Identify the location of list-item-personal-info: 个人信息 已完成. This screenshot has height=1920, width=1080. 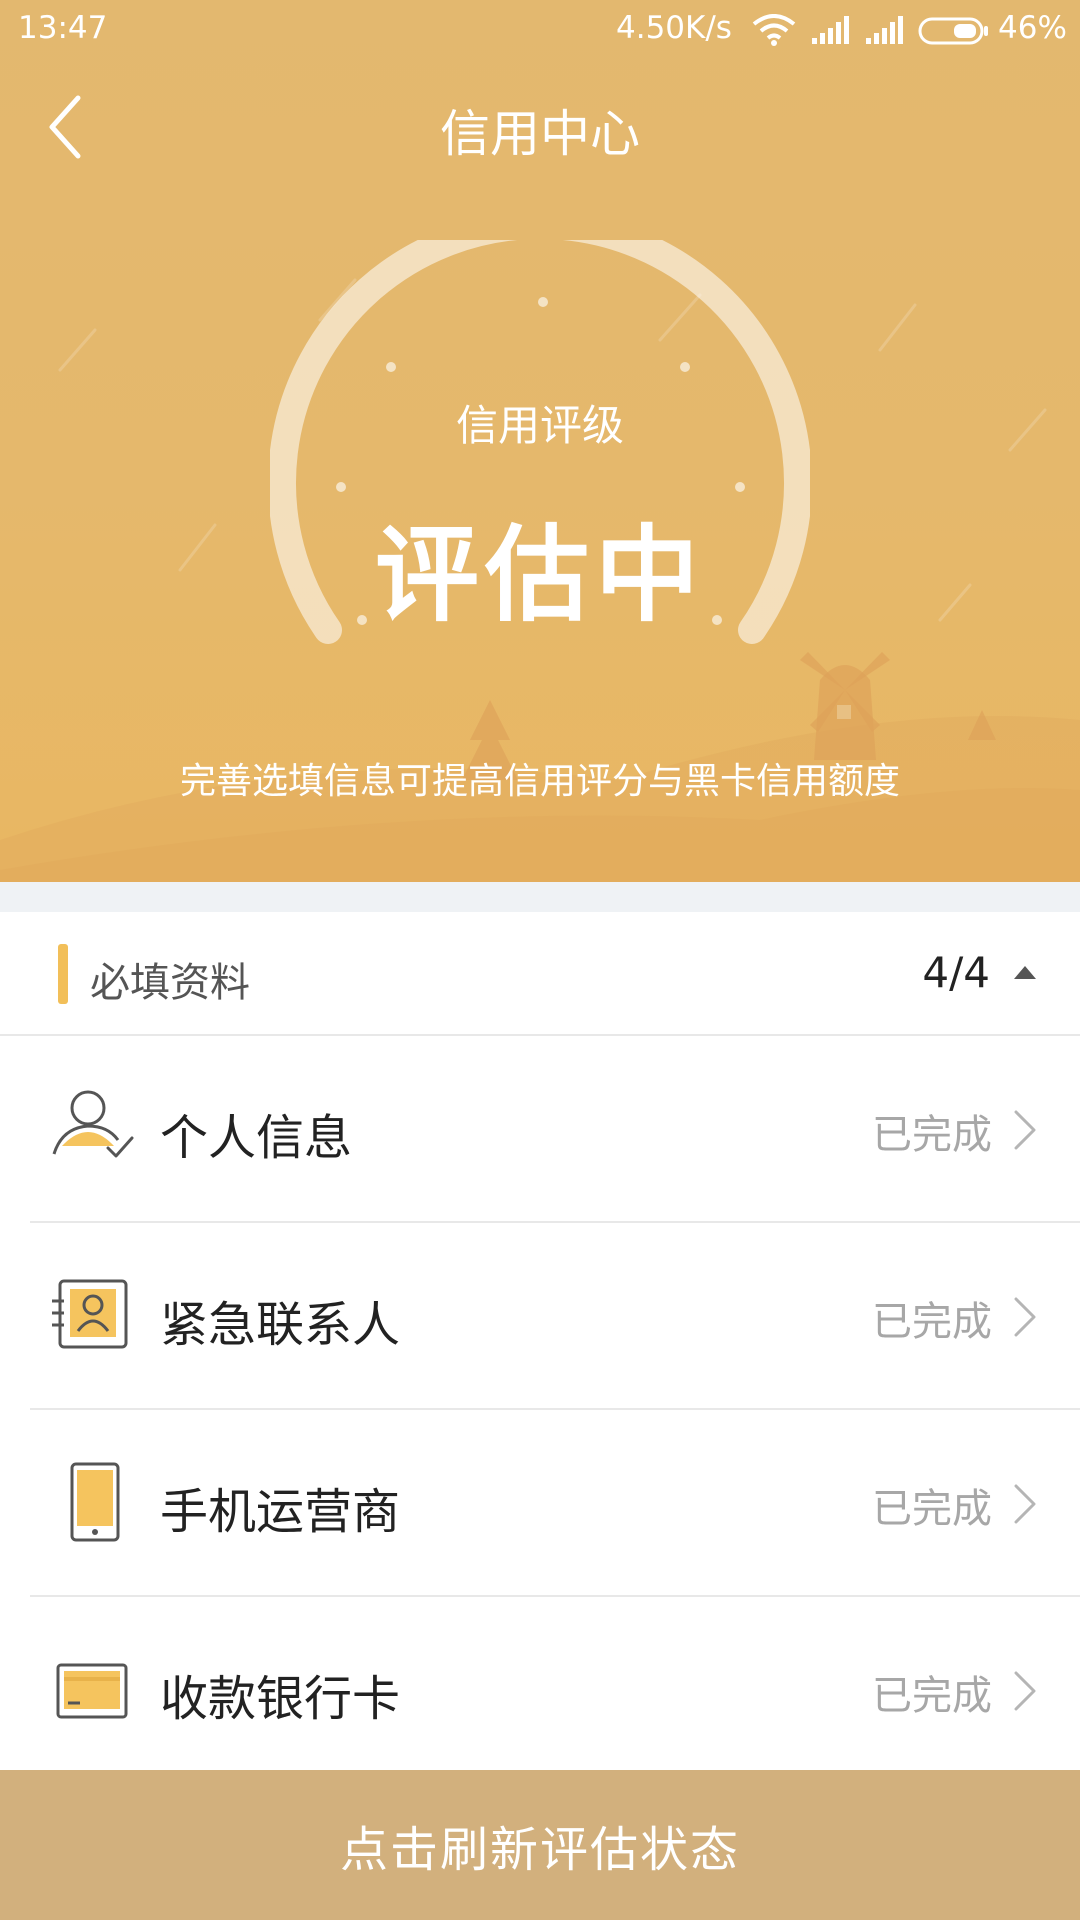
(540, 1129).